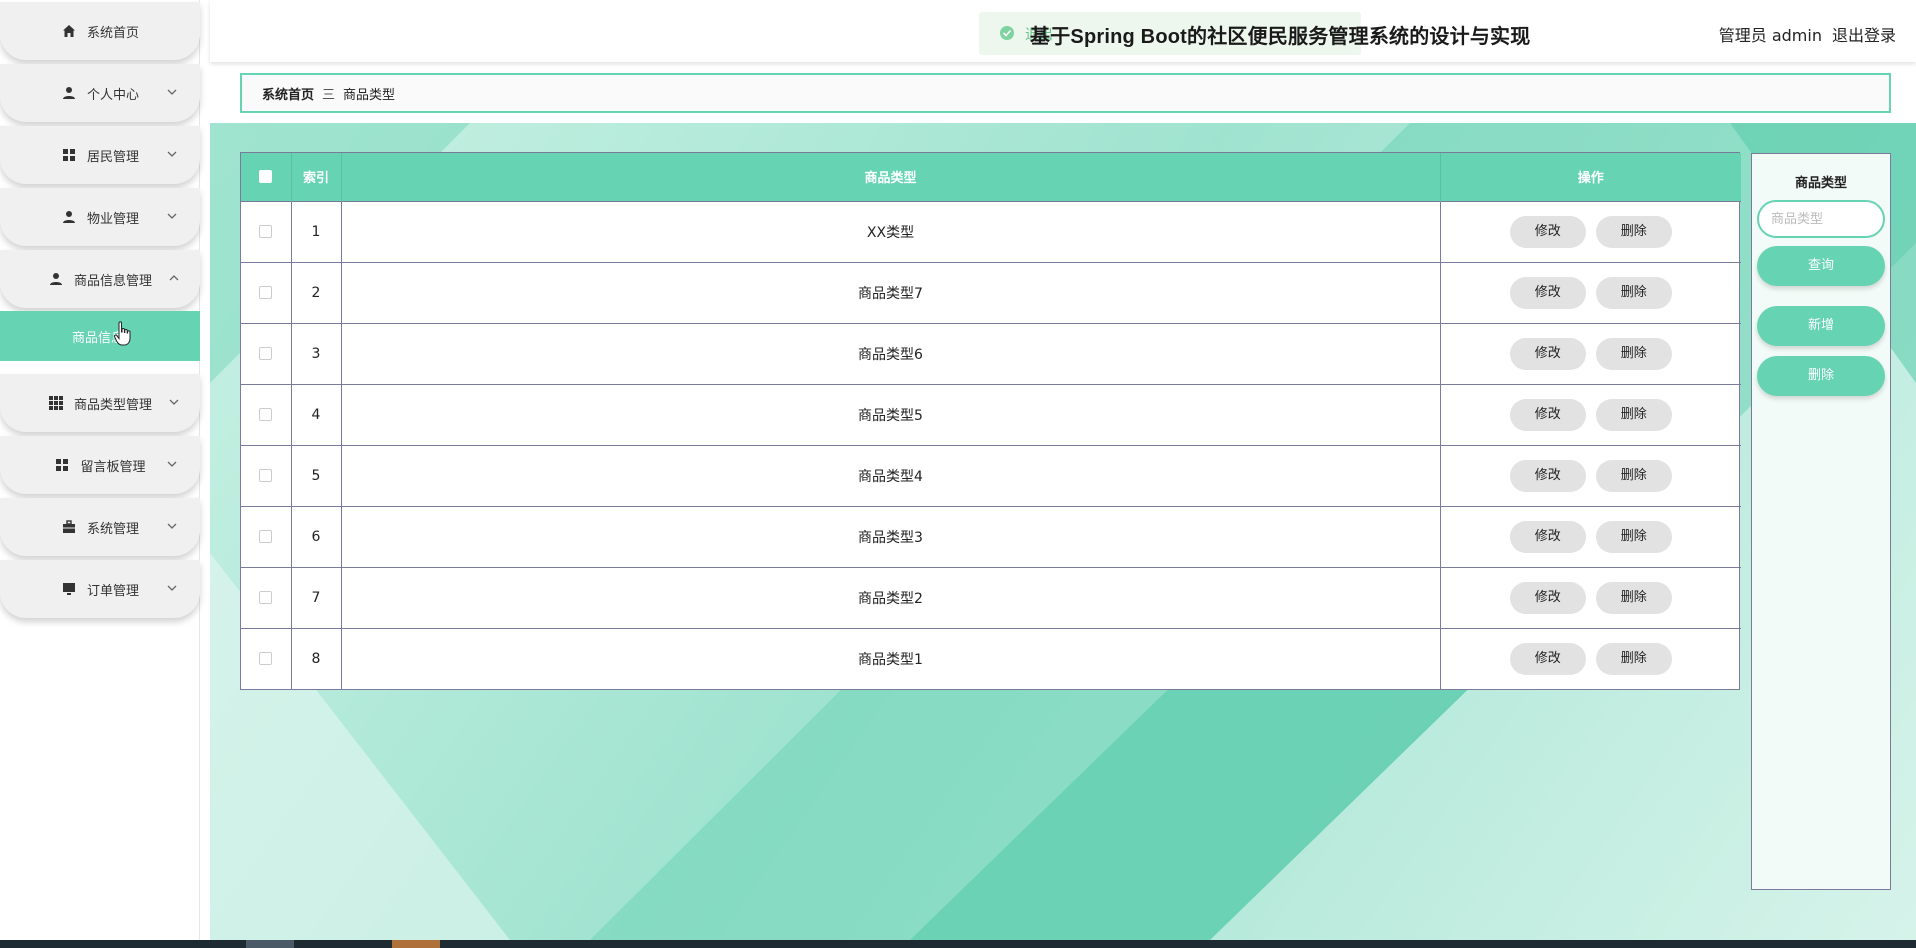 The height and width of the screenshot is (948, 1916). What do you see at coordinates (113, 467) in the screenshot?
I see `sidebar-item-label: 留言板管理` at bounding box center [113, 467].